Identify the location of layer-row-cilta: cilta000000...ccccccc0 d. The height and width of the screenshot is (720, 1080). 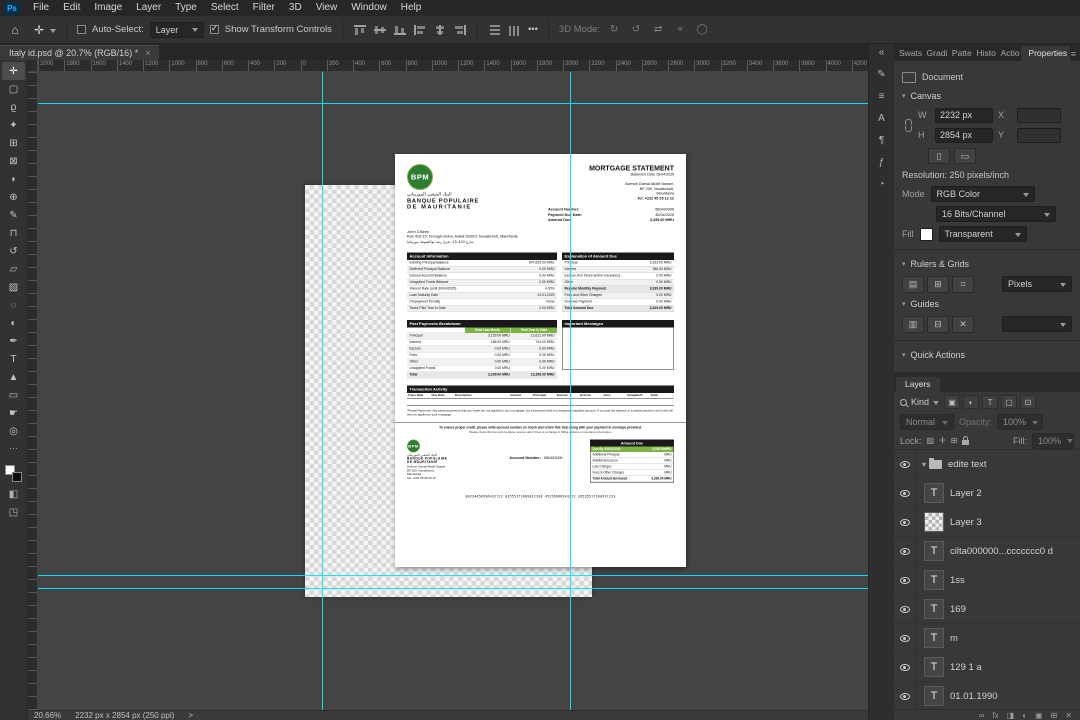
(987, 551).